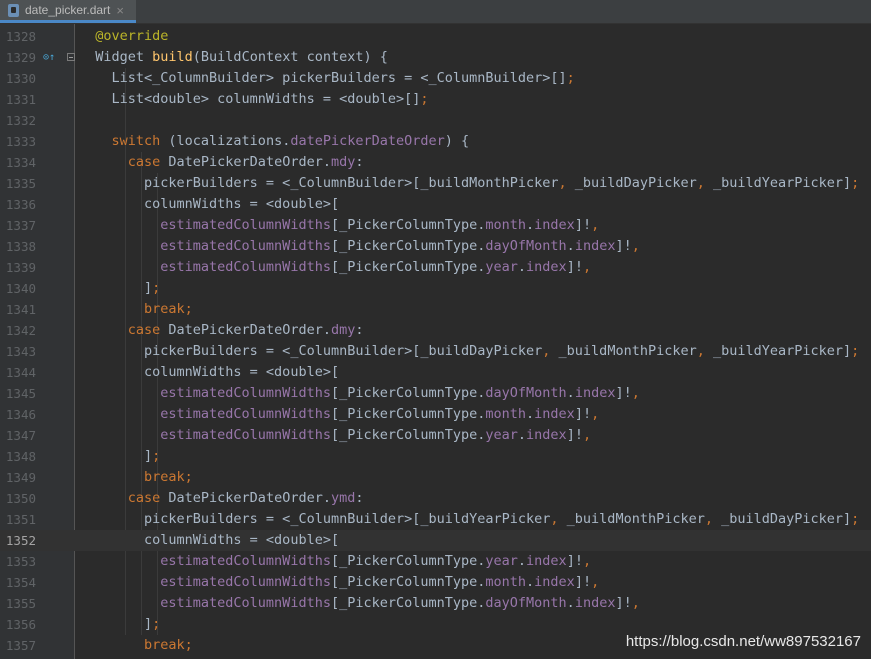  Describe the element at coordinates (435, 498) in the screenshot. I see `code-line: 1350 case DatePickerDateOrder.ymd:` at that location.